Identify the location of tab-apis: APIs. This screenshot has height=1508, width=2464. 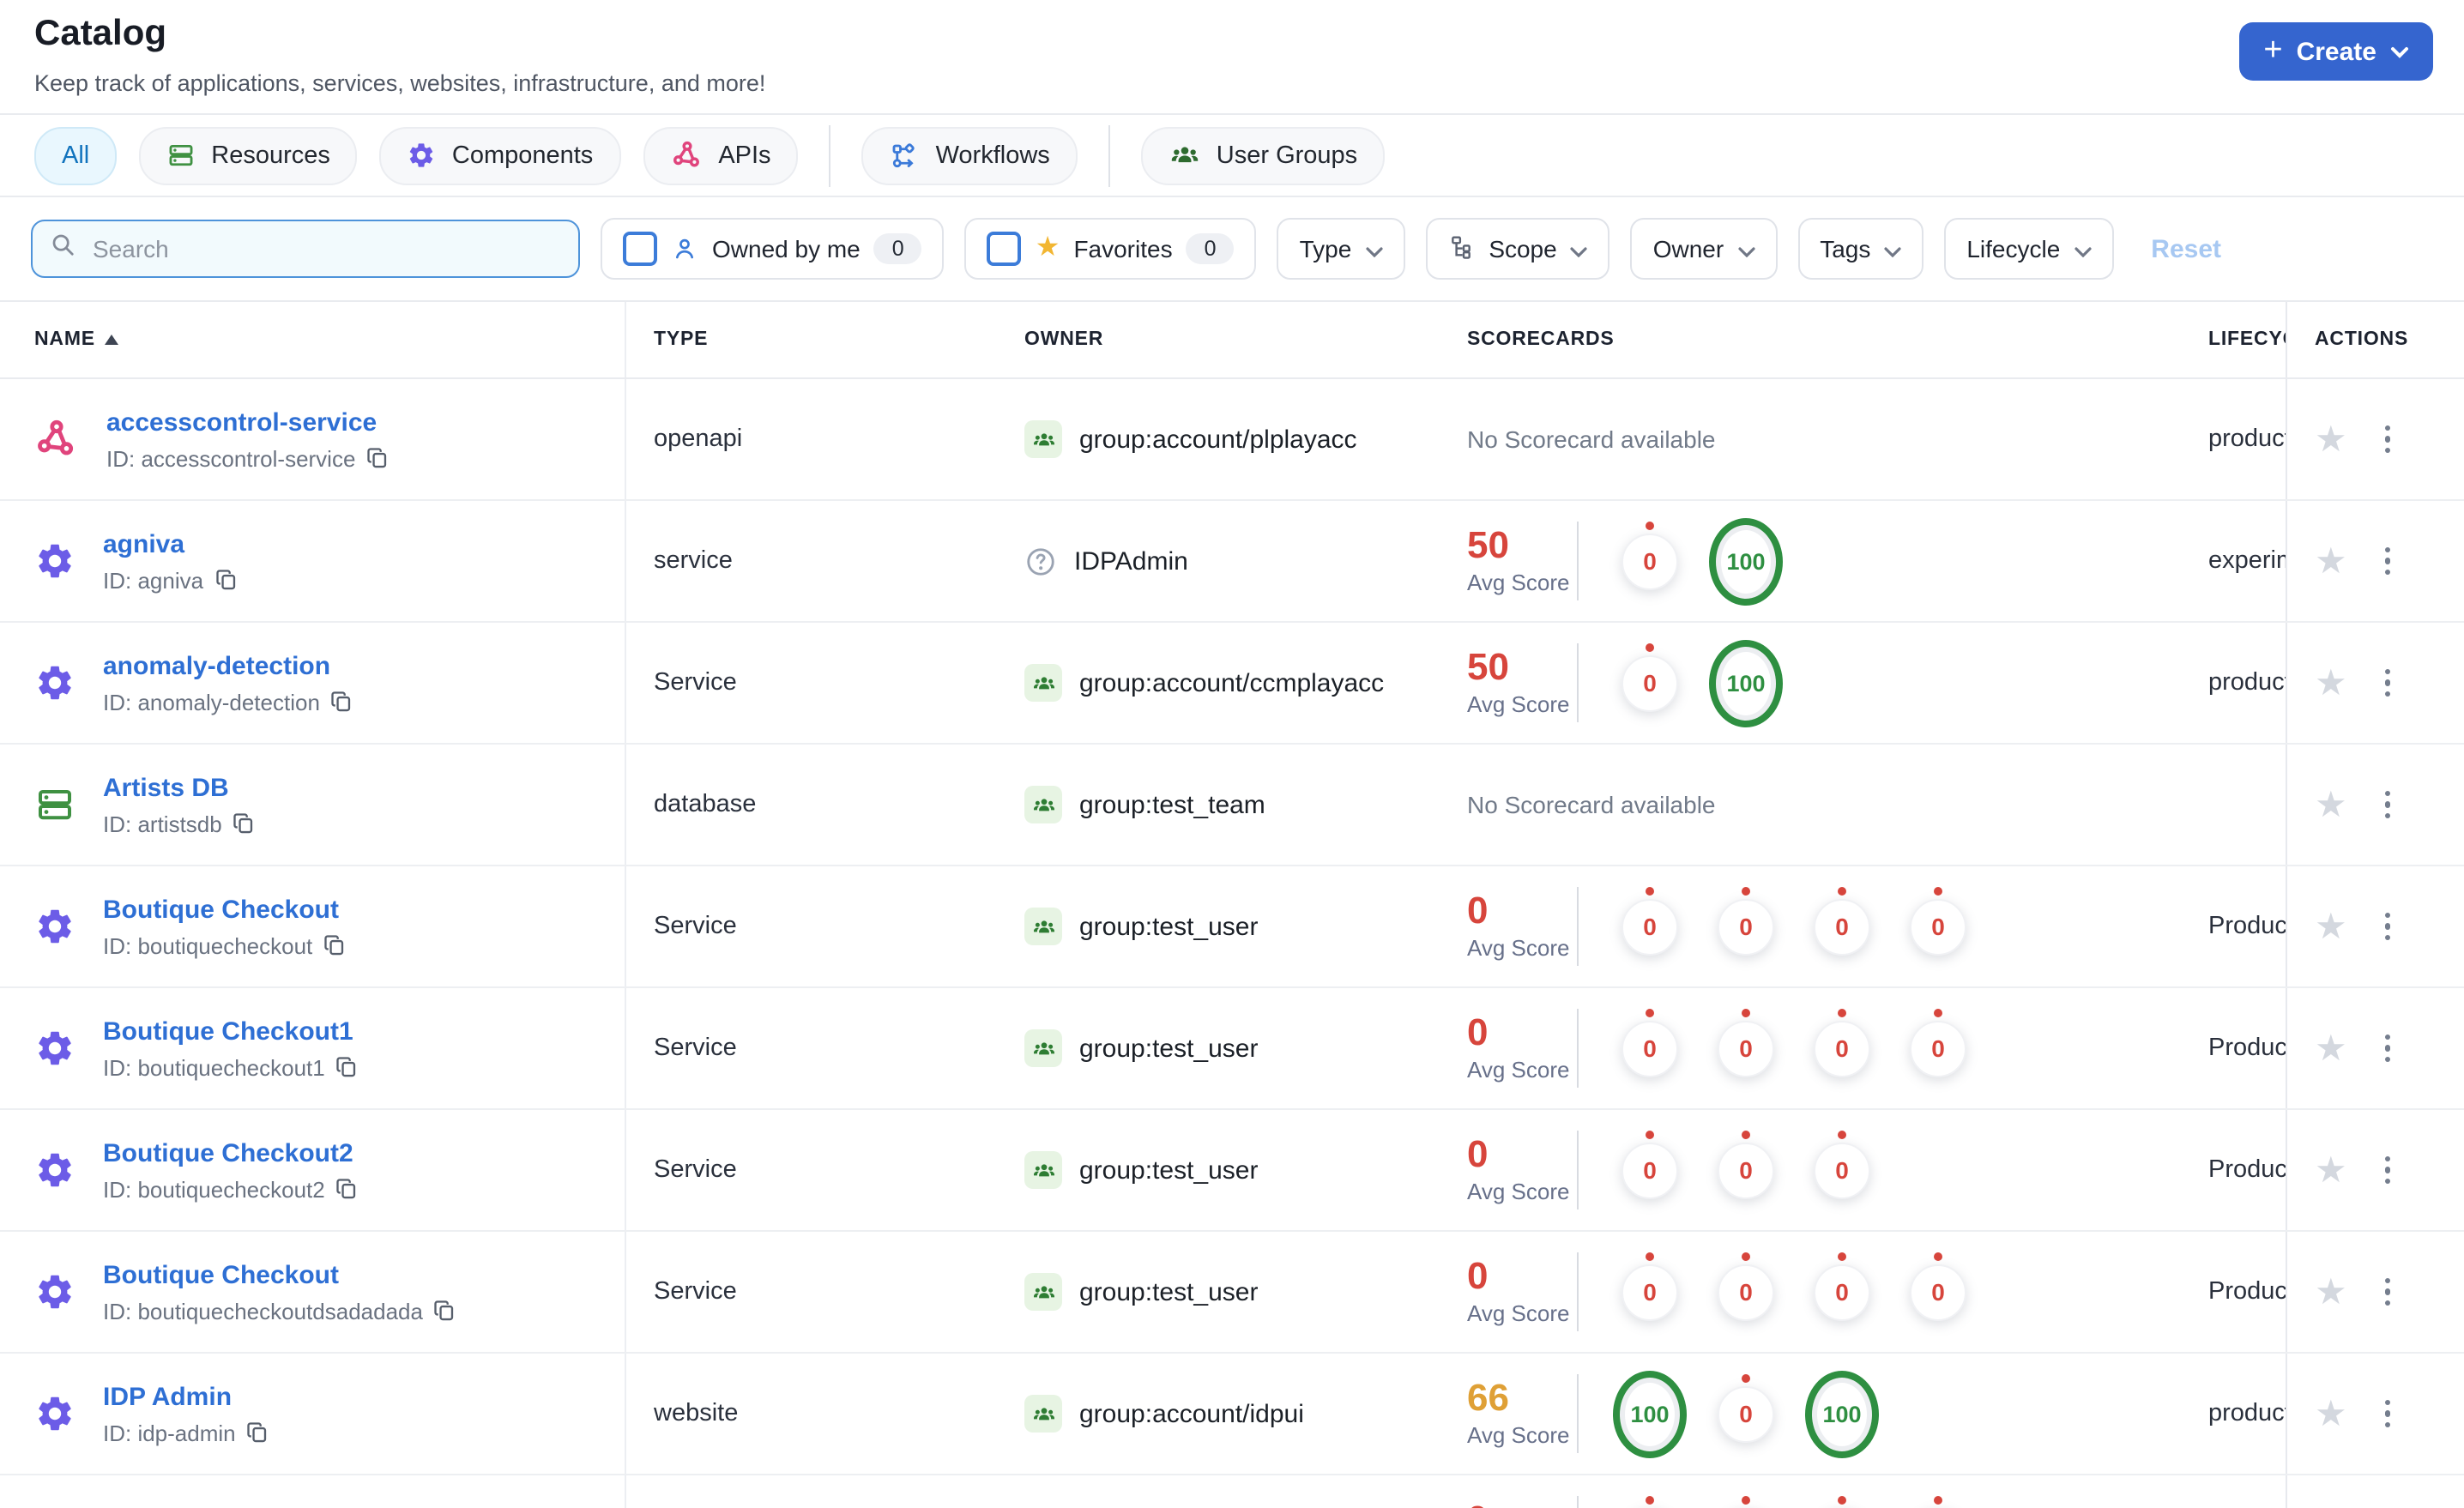
(721, 155).